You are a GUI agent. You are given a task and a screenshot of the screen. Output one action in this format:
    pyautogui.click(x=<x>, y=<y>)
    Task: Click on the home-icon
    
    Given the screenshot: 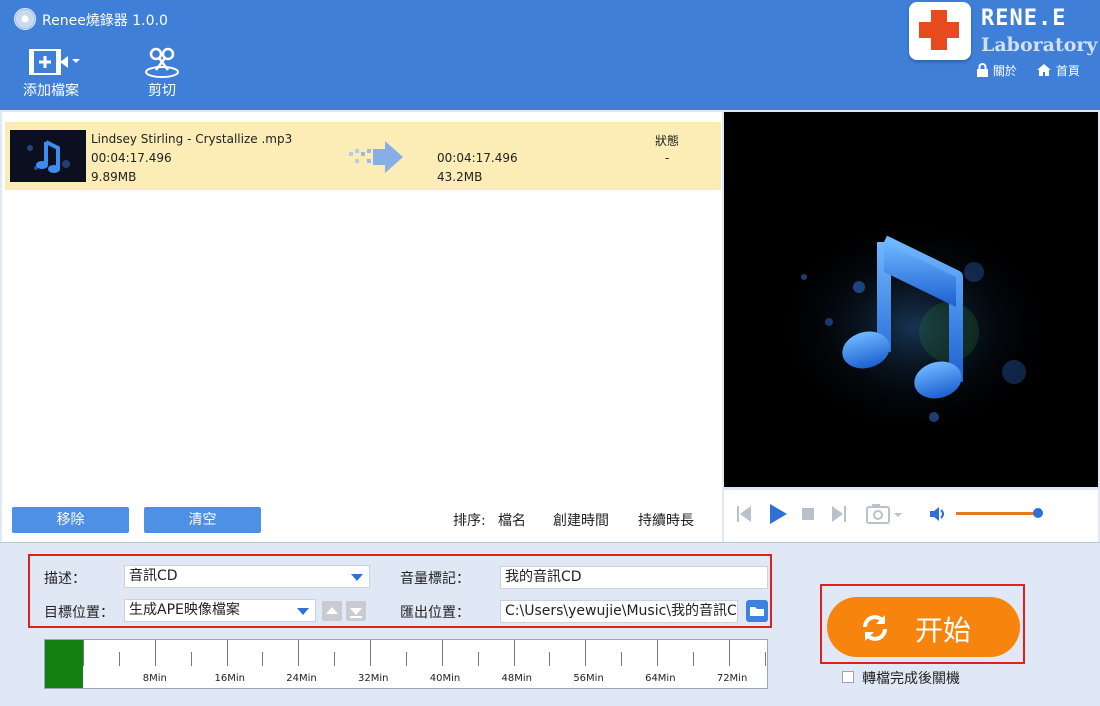 What is the action you would take?
    pyautogui.click(x=1044, y=70)
    